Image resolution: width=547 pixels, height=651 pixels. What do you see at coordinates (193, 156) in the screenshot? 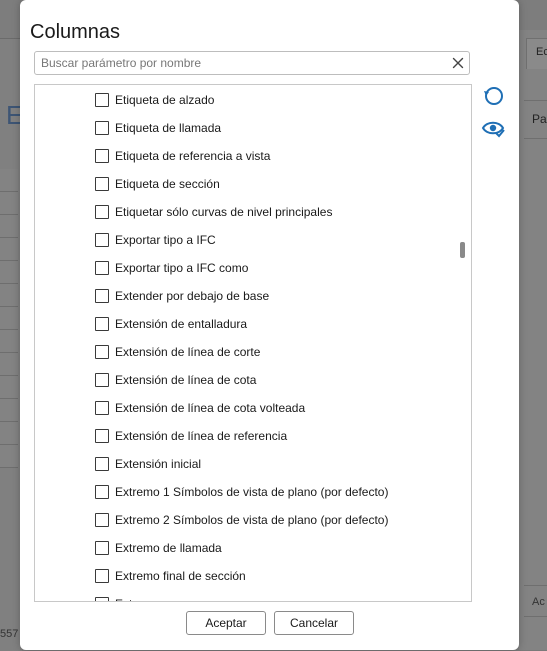
I see `item-label: Etiqueta de referencia a vista` at bounding box center [193, 156].